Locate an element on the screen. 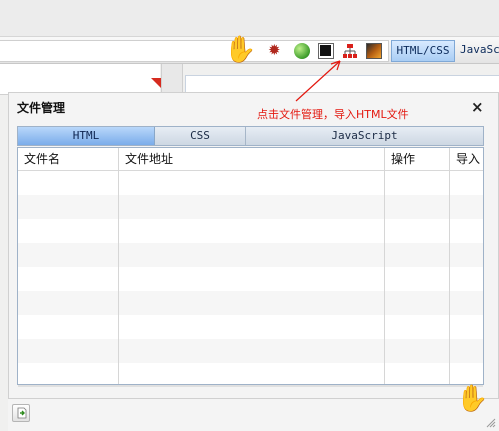 The height and width of the screenshot is (431, 499). column-header-import: 导入 is located at coordinates (468, 159).